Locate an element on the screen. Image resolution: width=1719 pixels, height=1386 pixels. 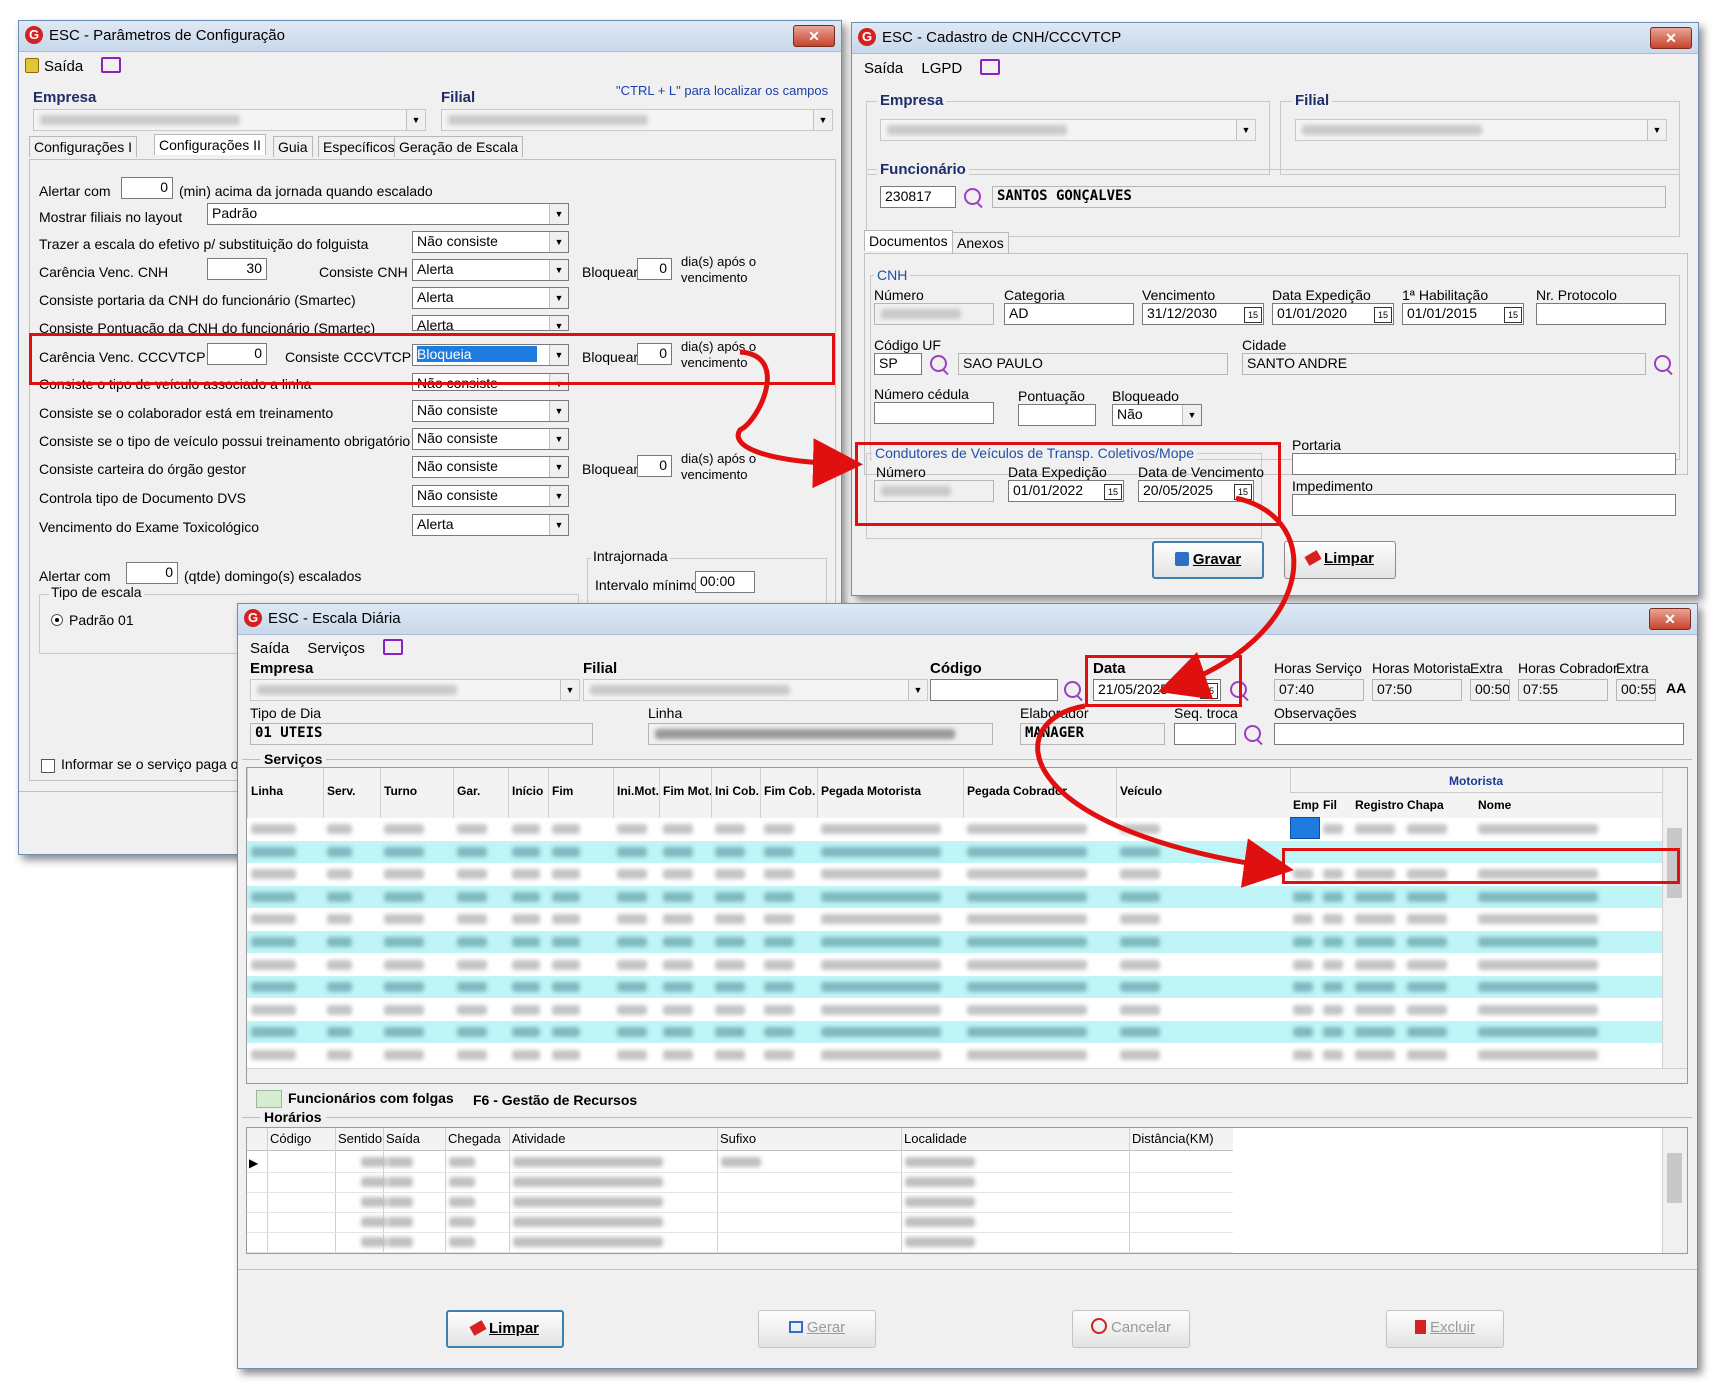
tab-configuracoes-2: Configurações II is located at coordinates (210, 144).